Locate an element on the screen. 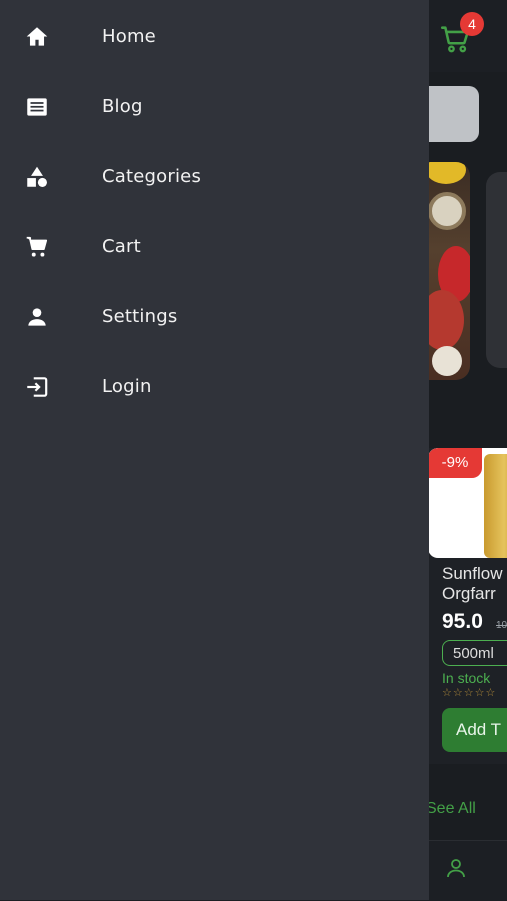 The width and height of the screenshot is (507, 901). see-all-link: See All is located at coordinates (451, 809).